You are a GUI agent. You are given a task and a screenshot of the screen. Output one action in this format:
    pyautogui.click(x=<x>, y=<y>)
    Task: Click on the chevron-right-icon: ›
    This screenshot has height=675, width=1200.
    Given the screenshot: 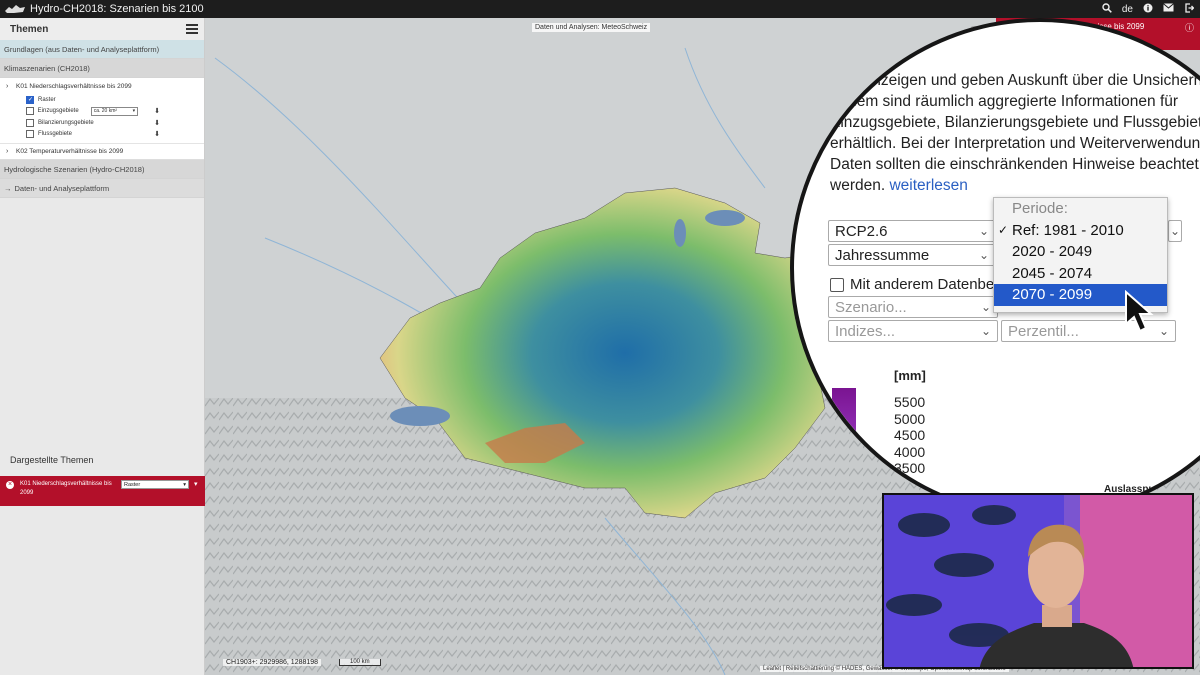 What is the action you would take?
    pyautogui.click(x=7, y=151)
    